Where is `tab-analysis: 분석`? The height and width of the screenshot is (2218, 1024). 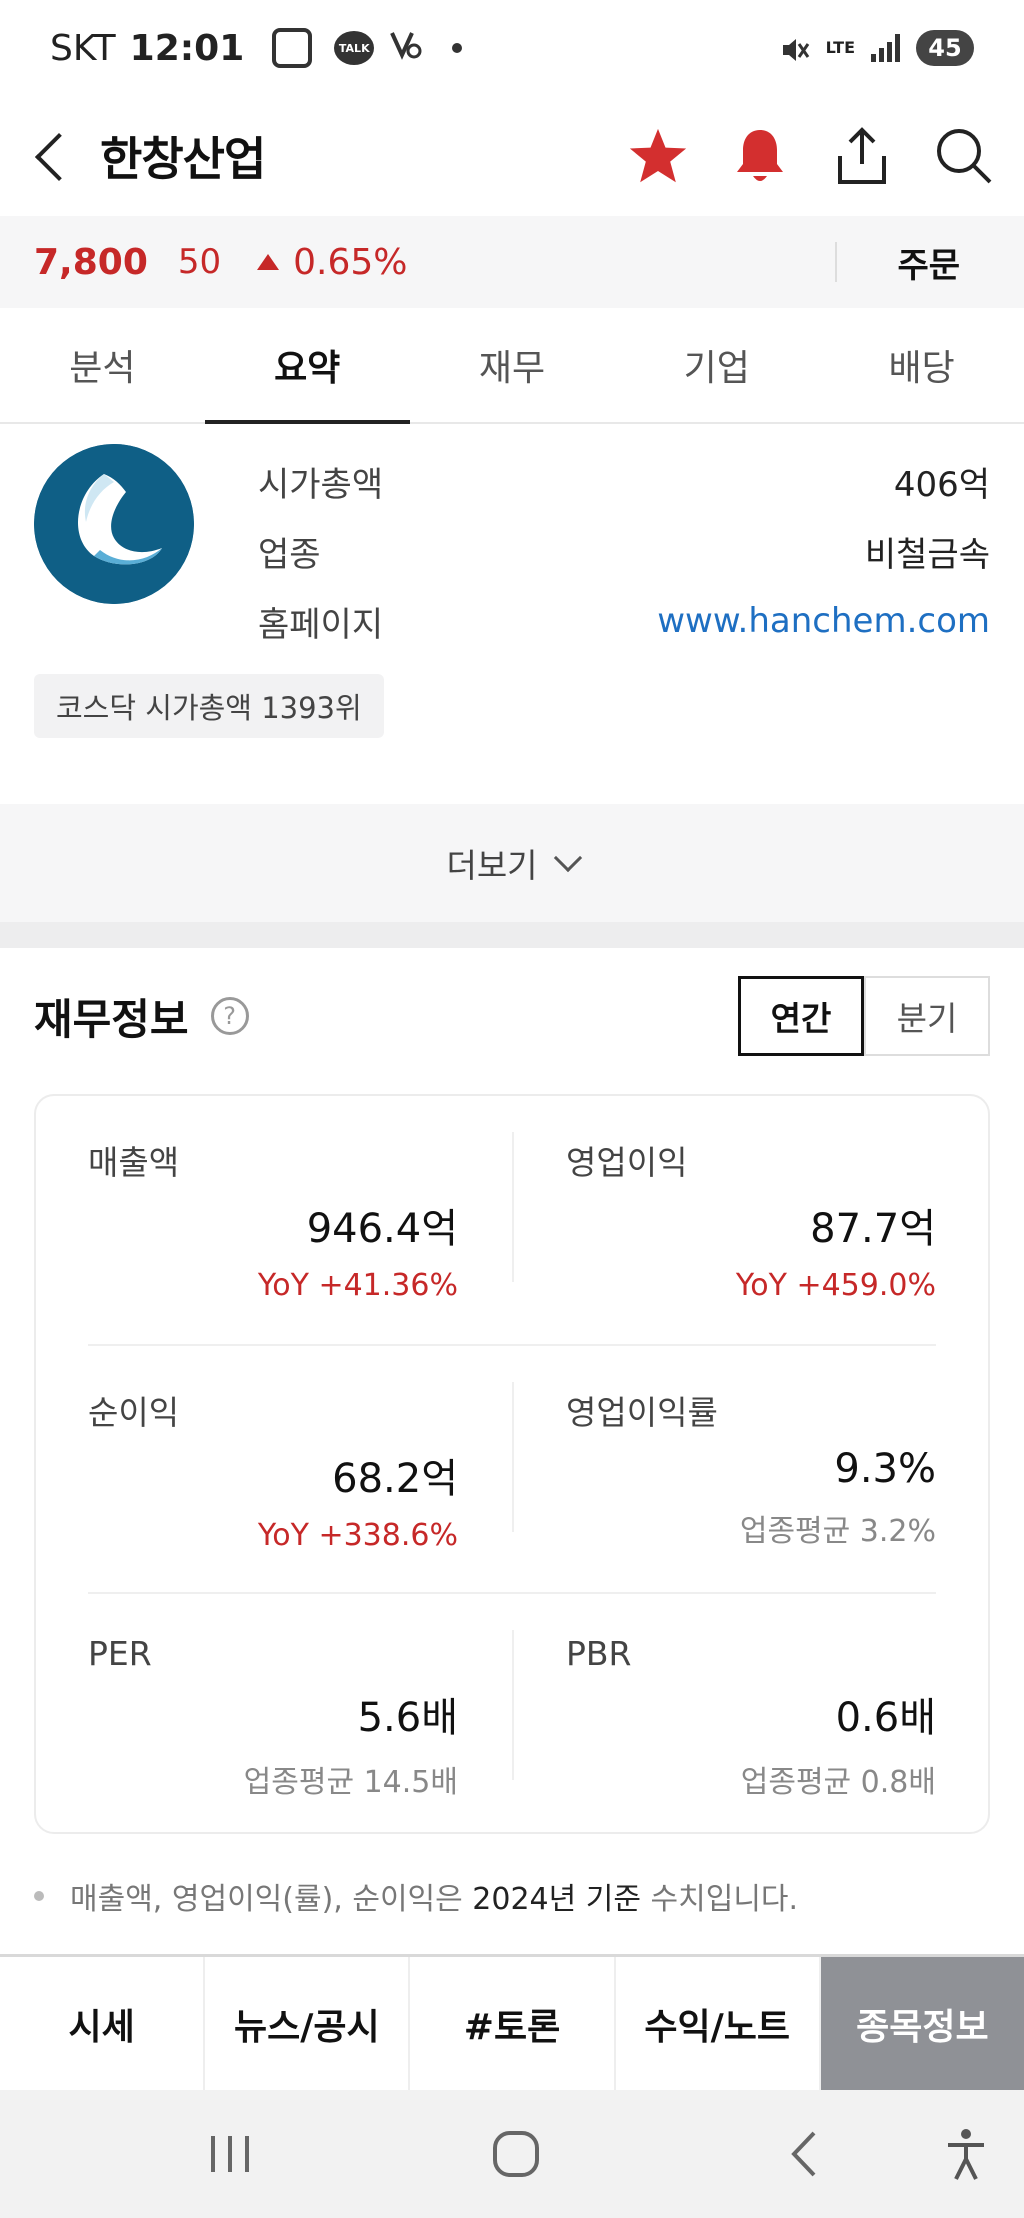 tab-analysis: 분석 is located at coordinates (102, 365).